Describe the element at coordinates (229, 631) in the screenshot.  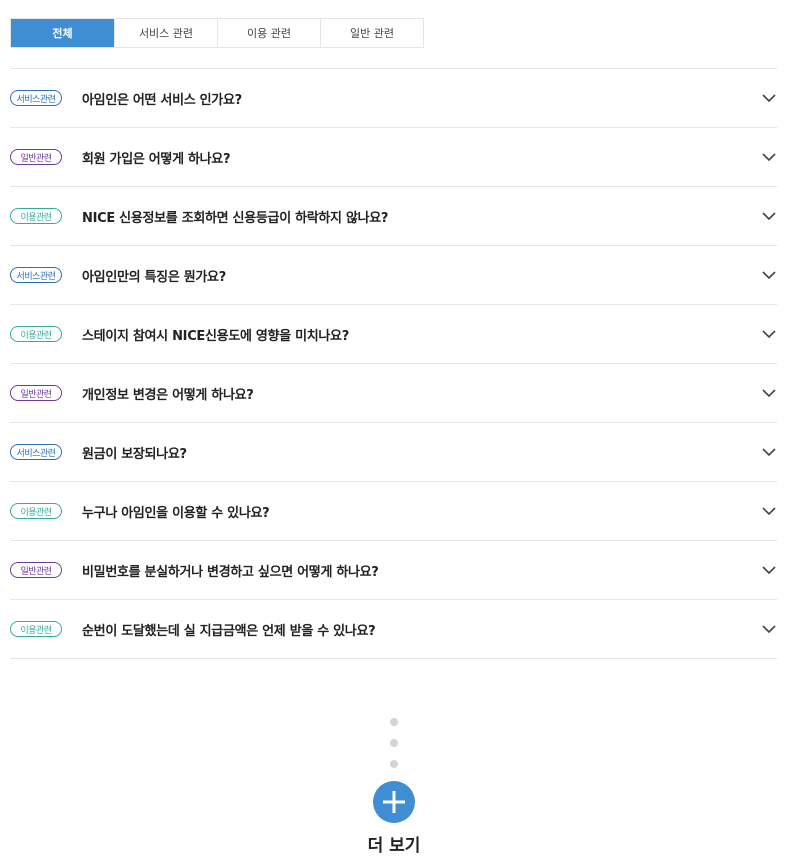
I see `faq-question: 순번이 도달했는데 실 지급금액은 언제 받을 수 있나요?` at that location.